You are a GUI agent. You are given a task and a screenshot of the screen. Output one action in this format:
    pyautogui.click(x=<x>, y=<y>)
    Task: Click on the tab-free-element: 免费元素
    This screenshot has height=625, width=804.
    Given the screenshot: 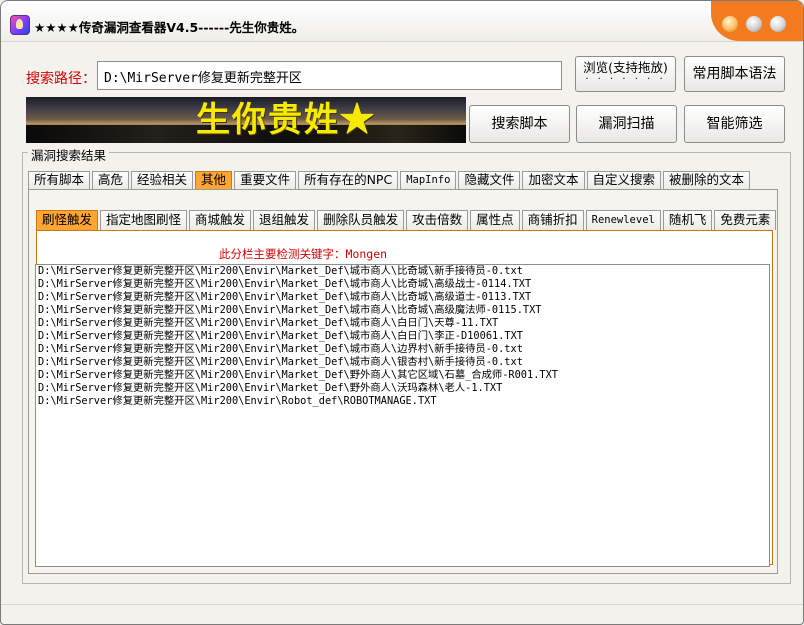 What is the action you would take?
    pyautogui.click(x=745, y=220)
    